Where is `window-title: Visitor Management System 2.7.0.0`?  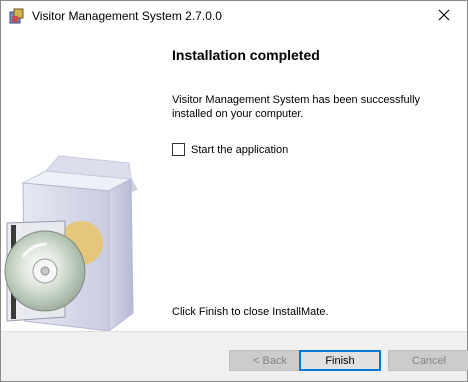 window-title: Visitor Management System 2.7.0.0 is located at coordinates (127, 16).